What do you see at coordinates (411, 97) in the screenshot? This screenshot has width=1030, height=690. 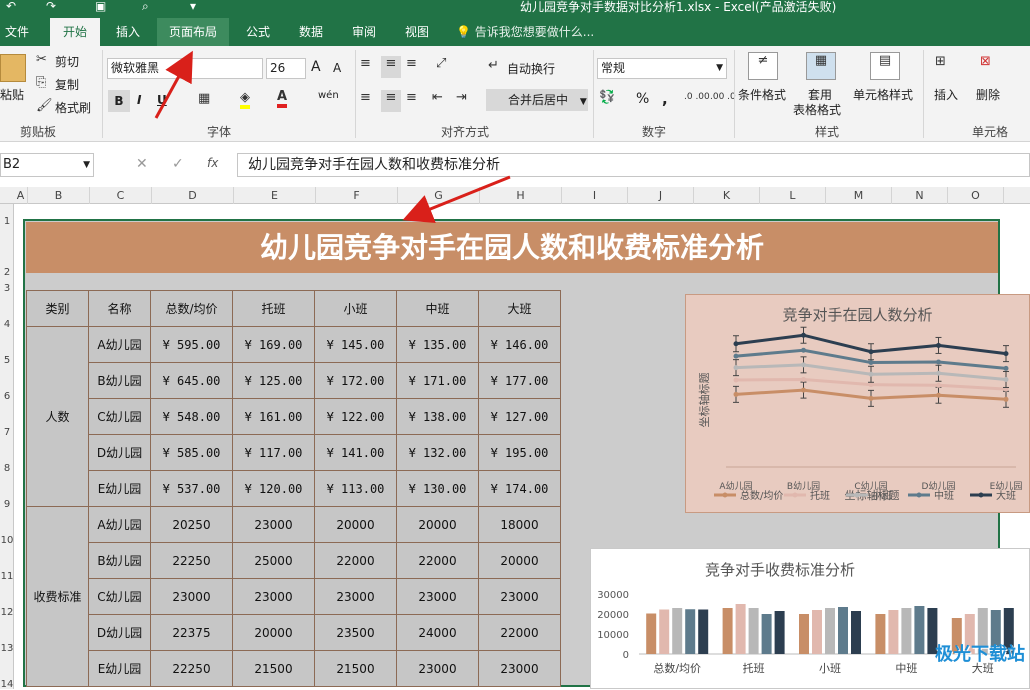 I see `align-right-icon: ≡` at bounding box center [411, 97].